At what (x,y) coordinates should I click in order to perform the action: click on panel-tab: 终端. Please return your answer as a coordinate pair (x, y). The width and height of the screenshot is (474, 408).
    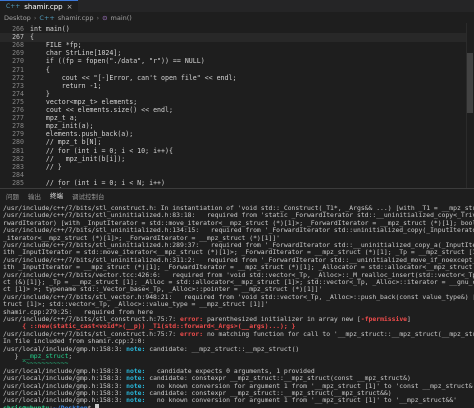
    Looking at the image, I should click on (56, 196).